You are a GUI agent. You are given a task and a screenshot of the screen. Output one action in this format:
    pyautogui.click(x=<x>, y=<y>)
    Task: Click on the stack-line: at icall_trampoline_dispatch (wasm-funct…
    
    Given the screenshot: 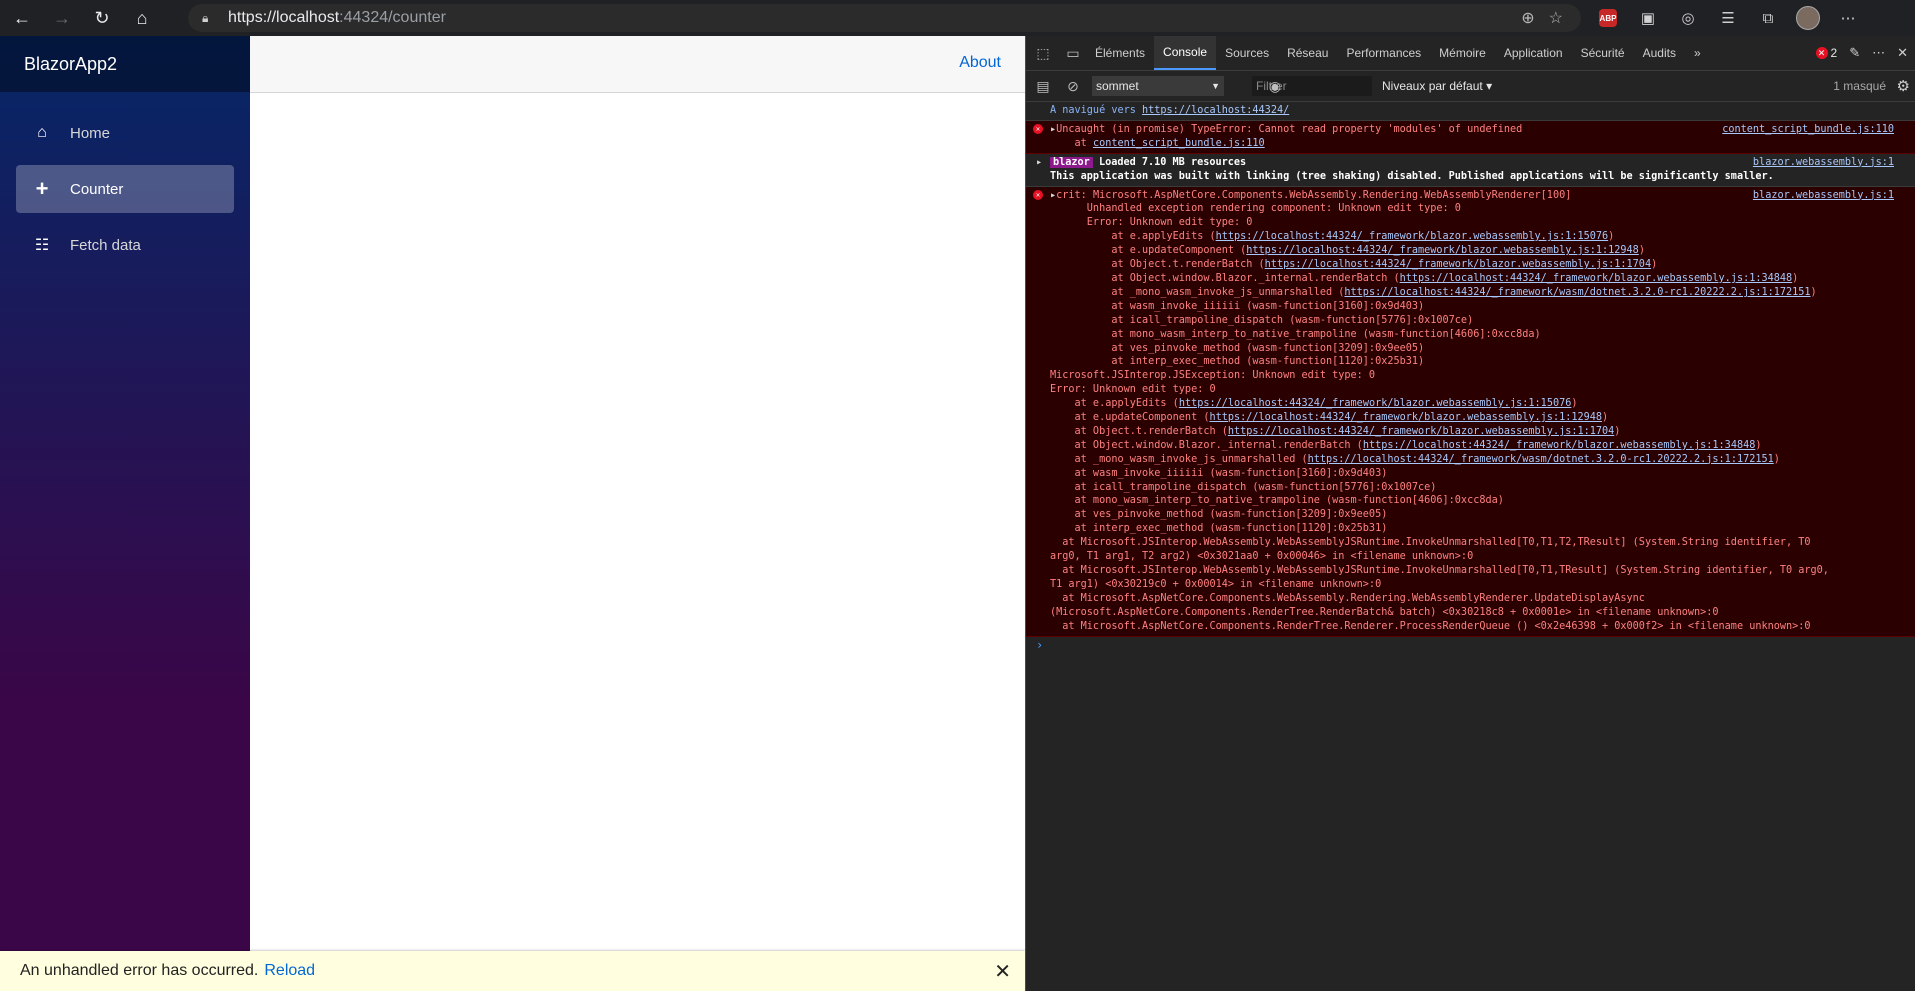 What is the action you would take?
    pyautogui.click(x=1243, y=487)
    